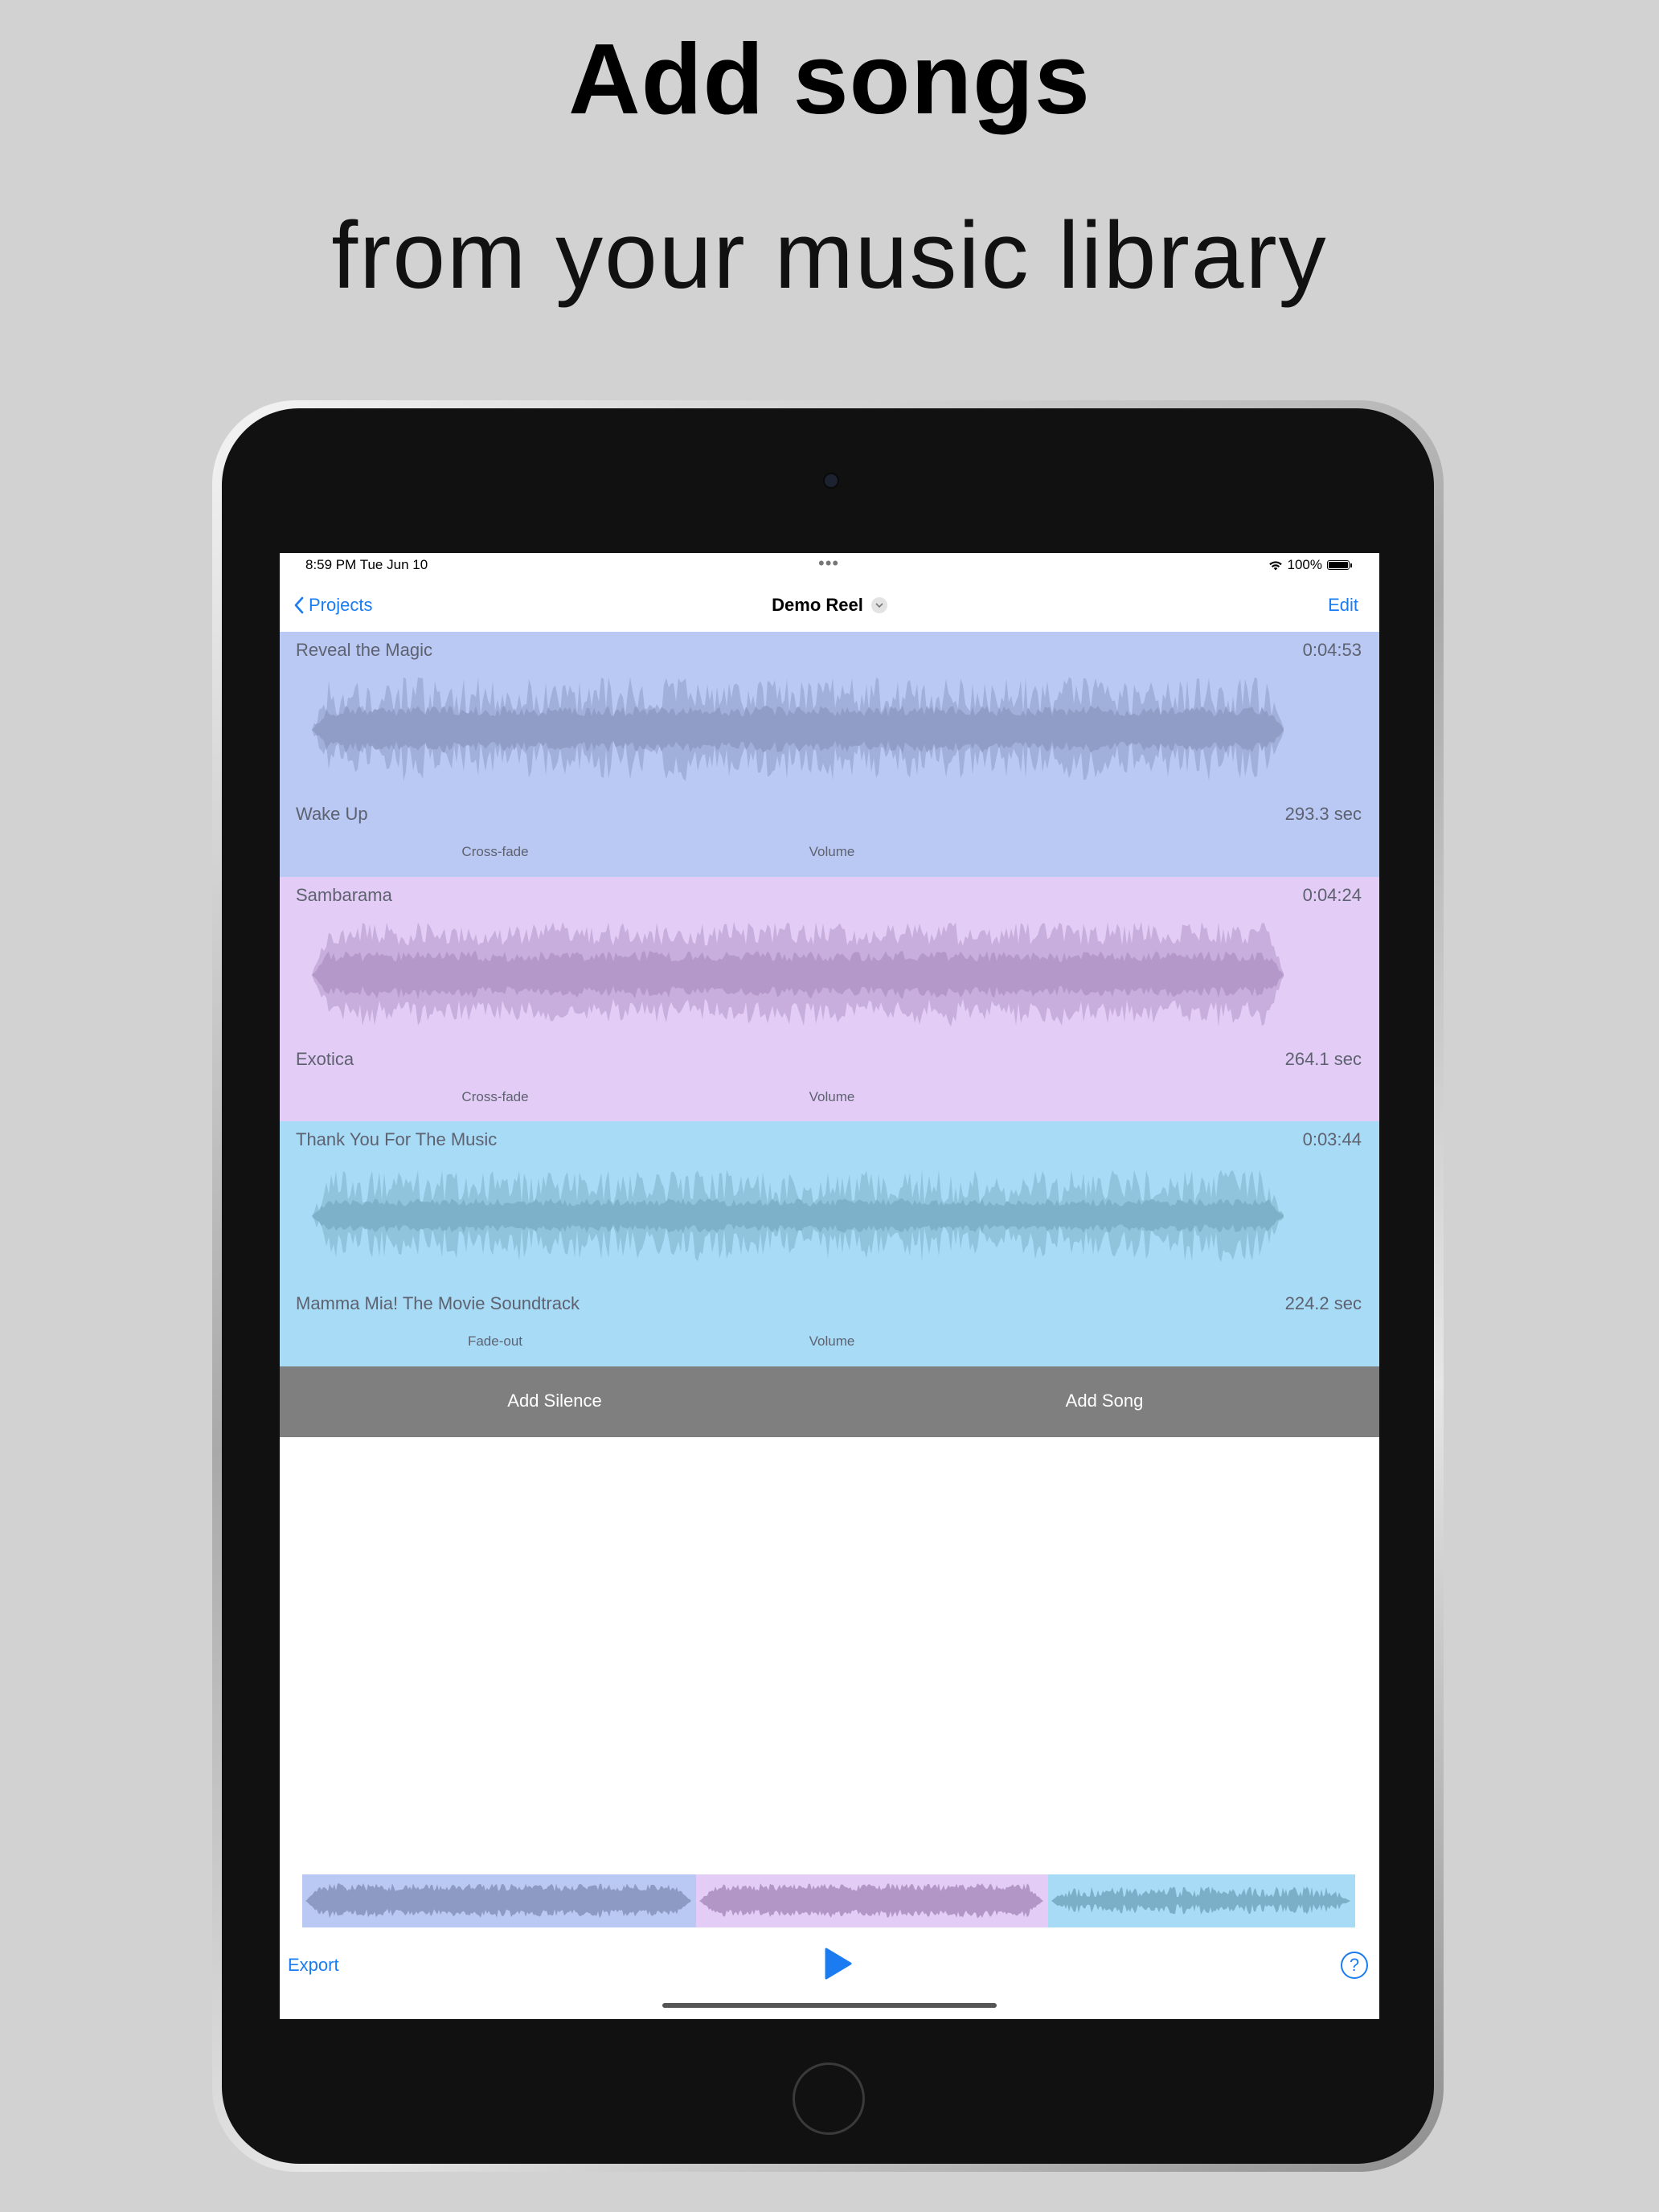 The image size is (1659, 2212). Describe the element at coordinates (817, 605) in the screenshot. I see `page-title: Demo Reel` at that location.